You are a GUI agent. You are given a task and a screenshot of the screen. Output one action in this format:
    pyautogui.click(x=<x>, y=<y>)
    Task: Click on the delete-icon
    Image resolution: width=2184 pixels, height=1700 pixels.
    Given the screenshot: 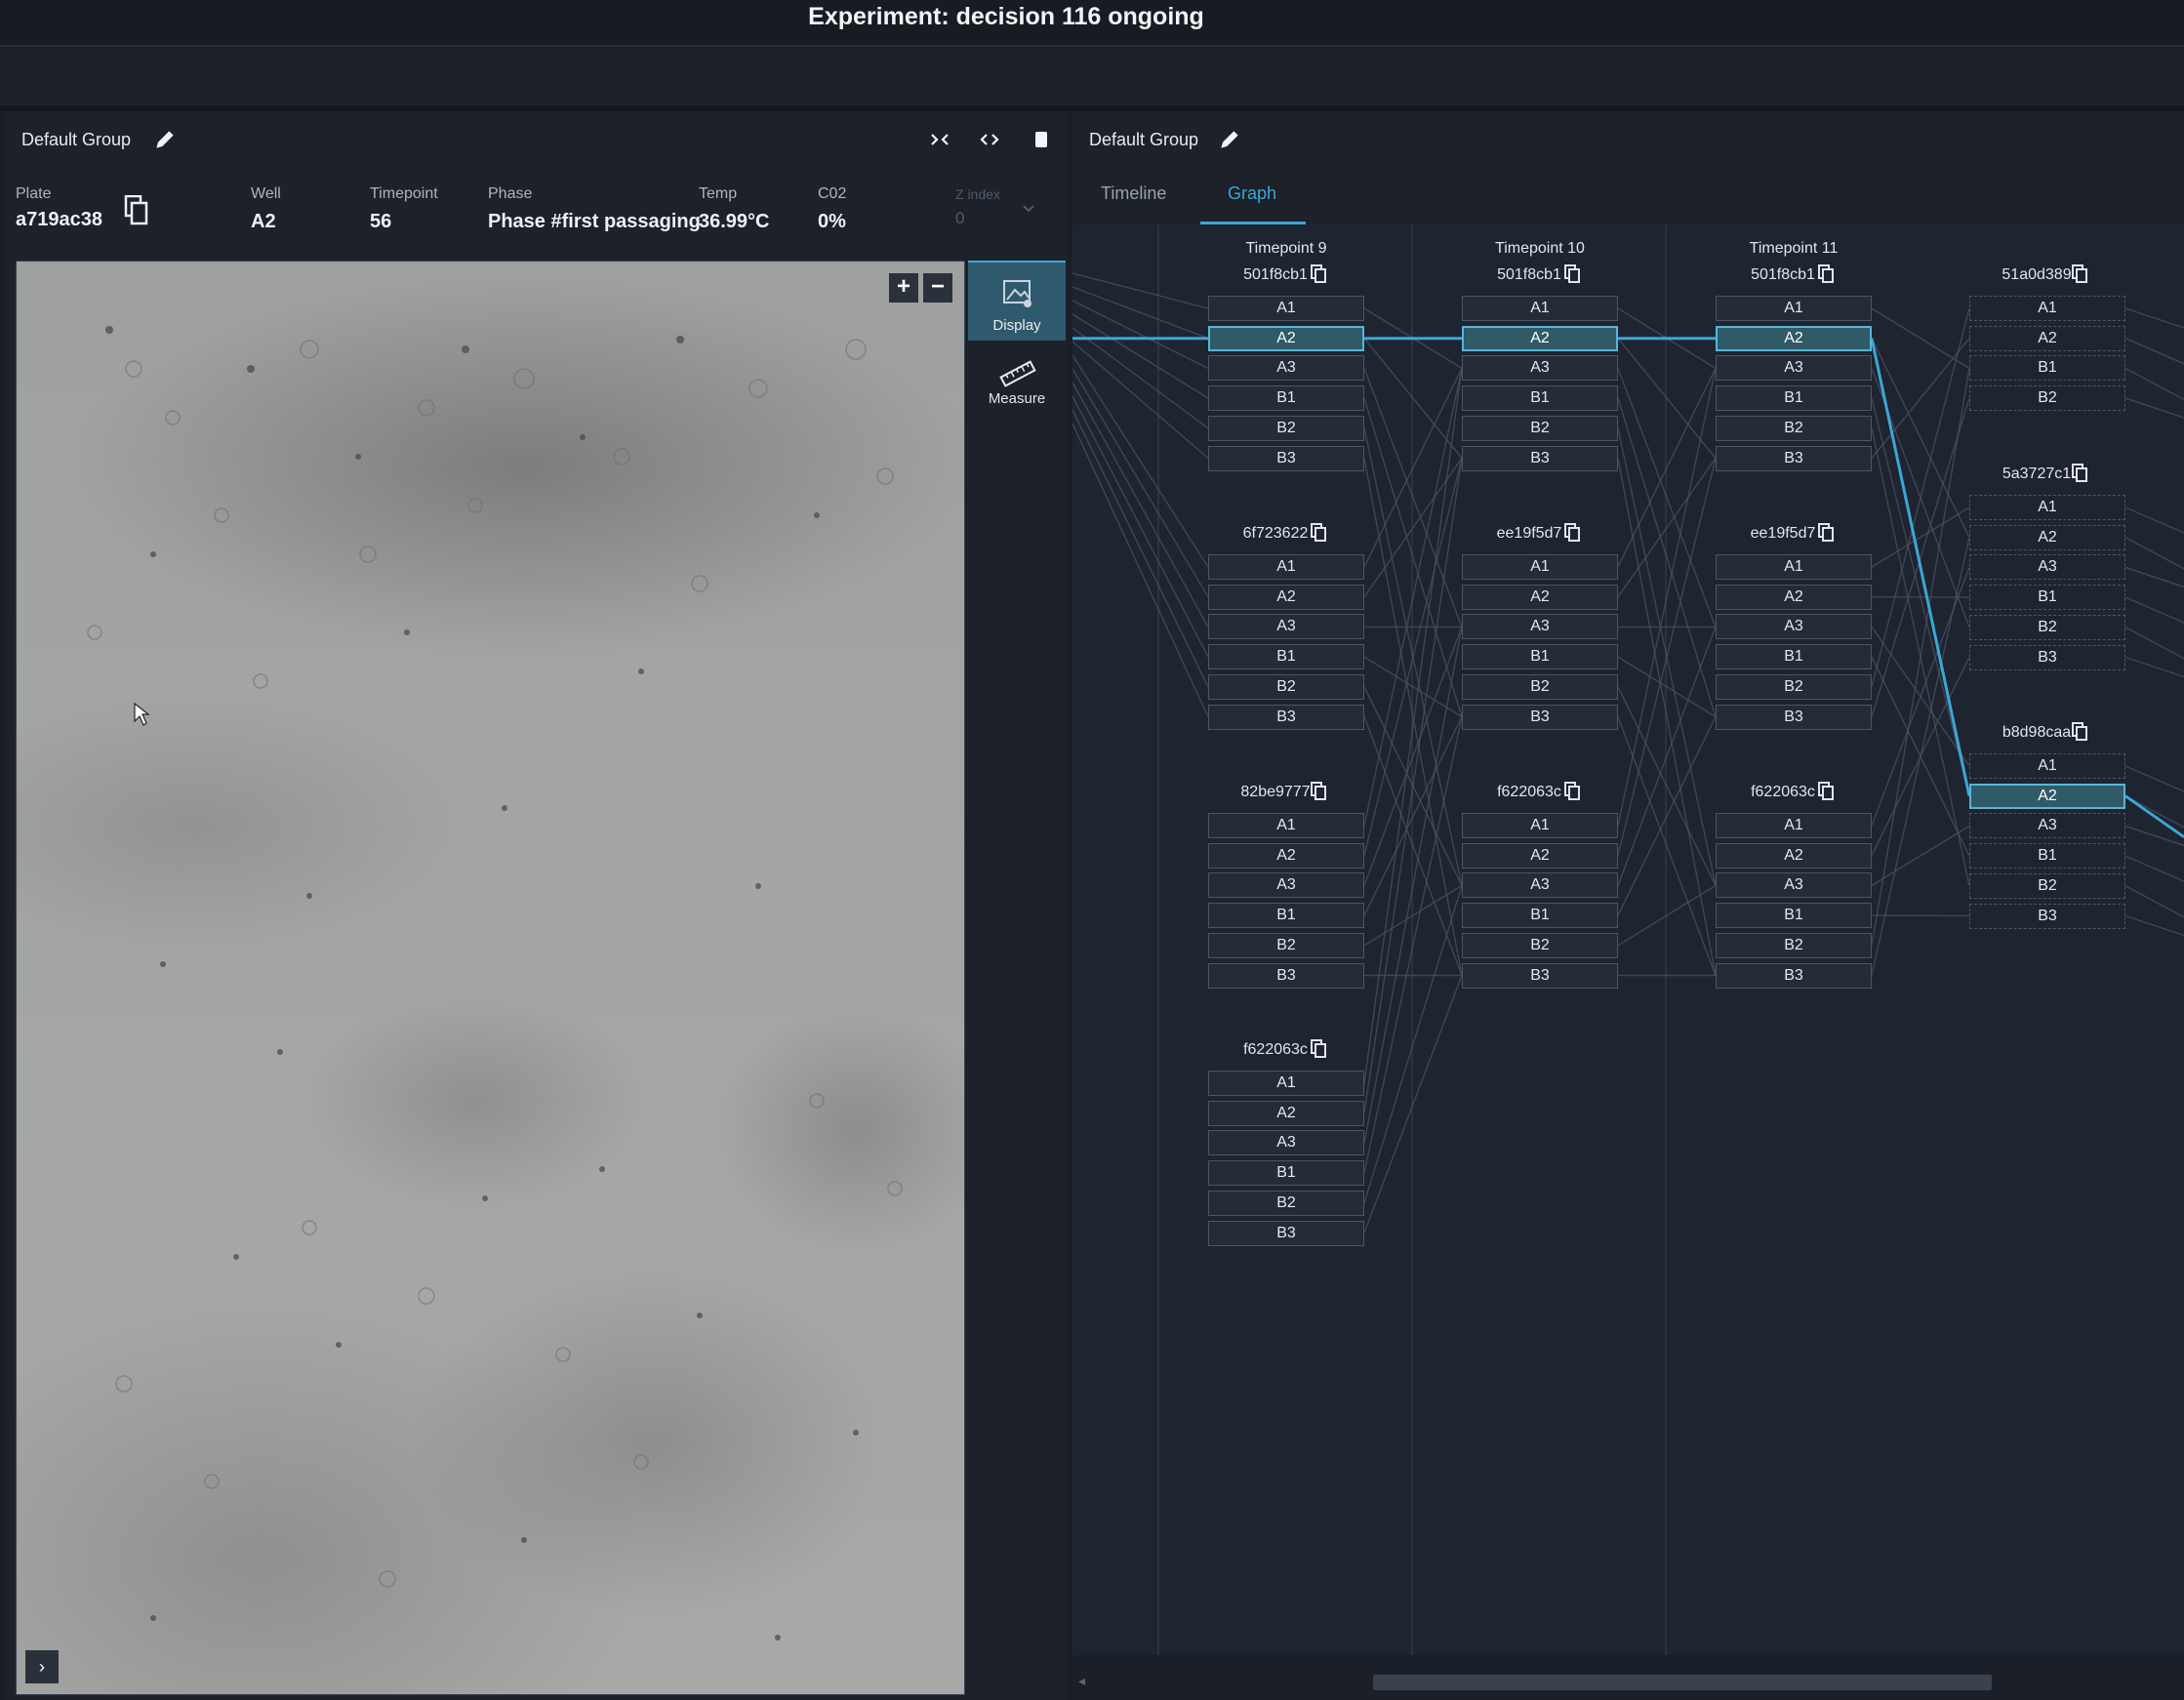 What is the action you would take?
    pyautogui.click(x=1041, y=139)
    